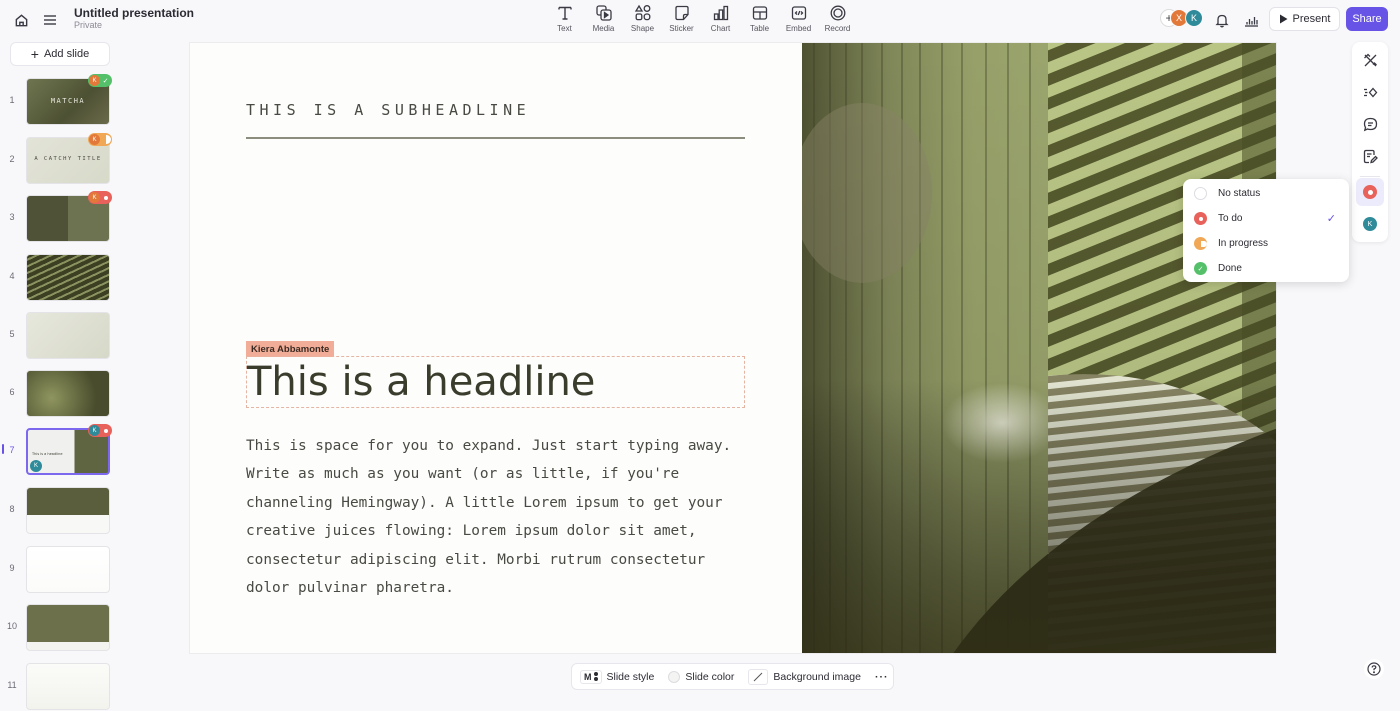 This screenshot has height=711, width=1400. I want to click on slide-thumbnail-item: 9, so click(60, 570).